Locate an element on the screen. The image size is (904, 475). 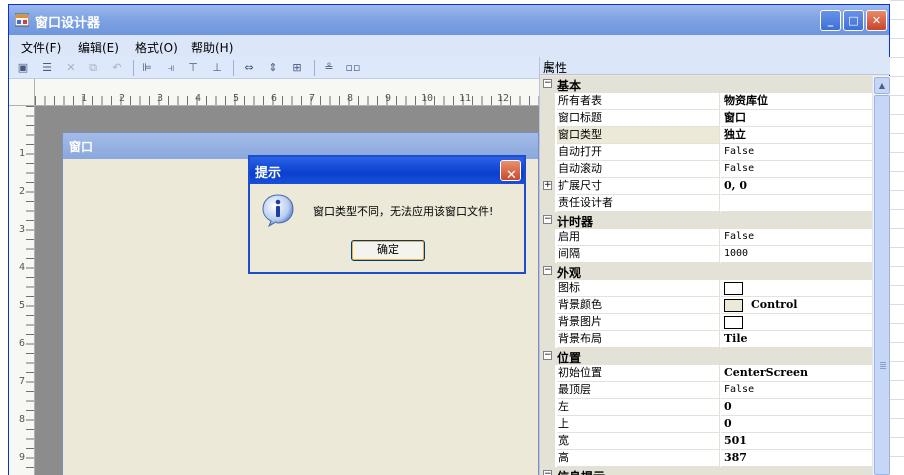
properties-icon: ☰ is located at coordinates (47, 68).